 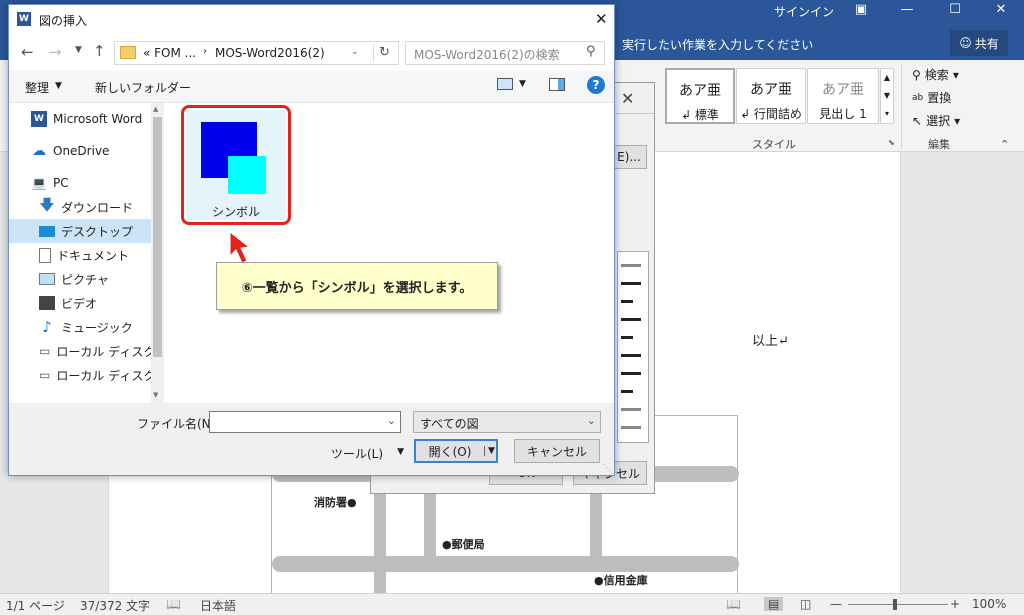 What do you see at coordinates (155, 395) in the screenshot?
I see `scroll-down-icon: ▼` at bounding box center [155, 395].